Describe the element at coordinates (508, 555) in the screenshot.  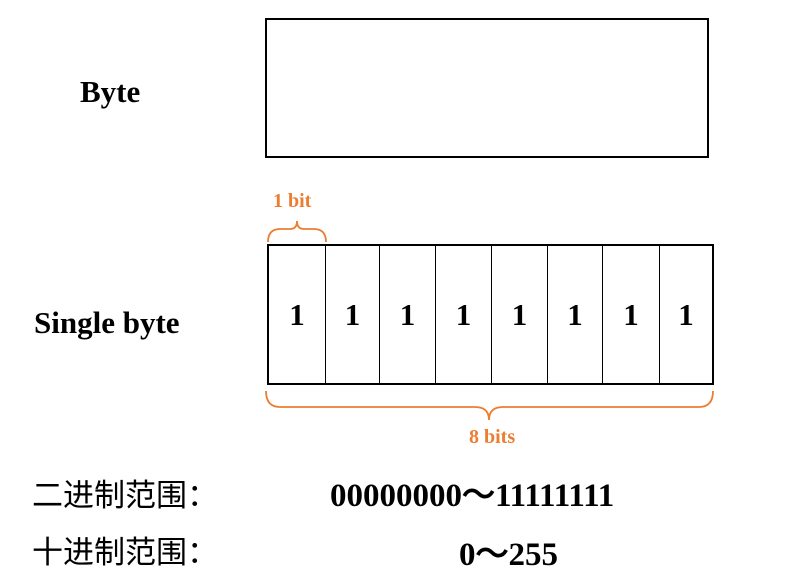
I see `decimal-range-value: 0～255` at that location.